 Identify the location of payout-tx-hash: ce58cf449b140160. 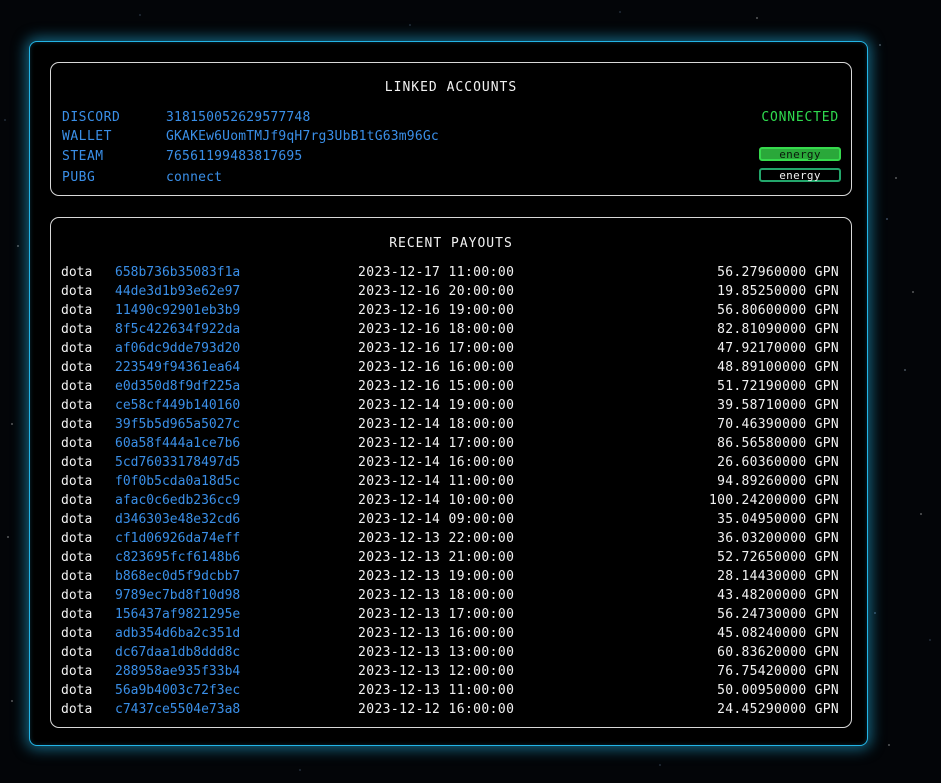
(177, 405).